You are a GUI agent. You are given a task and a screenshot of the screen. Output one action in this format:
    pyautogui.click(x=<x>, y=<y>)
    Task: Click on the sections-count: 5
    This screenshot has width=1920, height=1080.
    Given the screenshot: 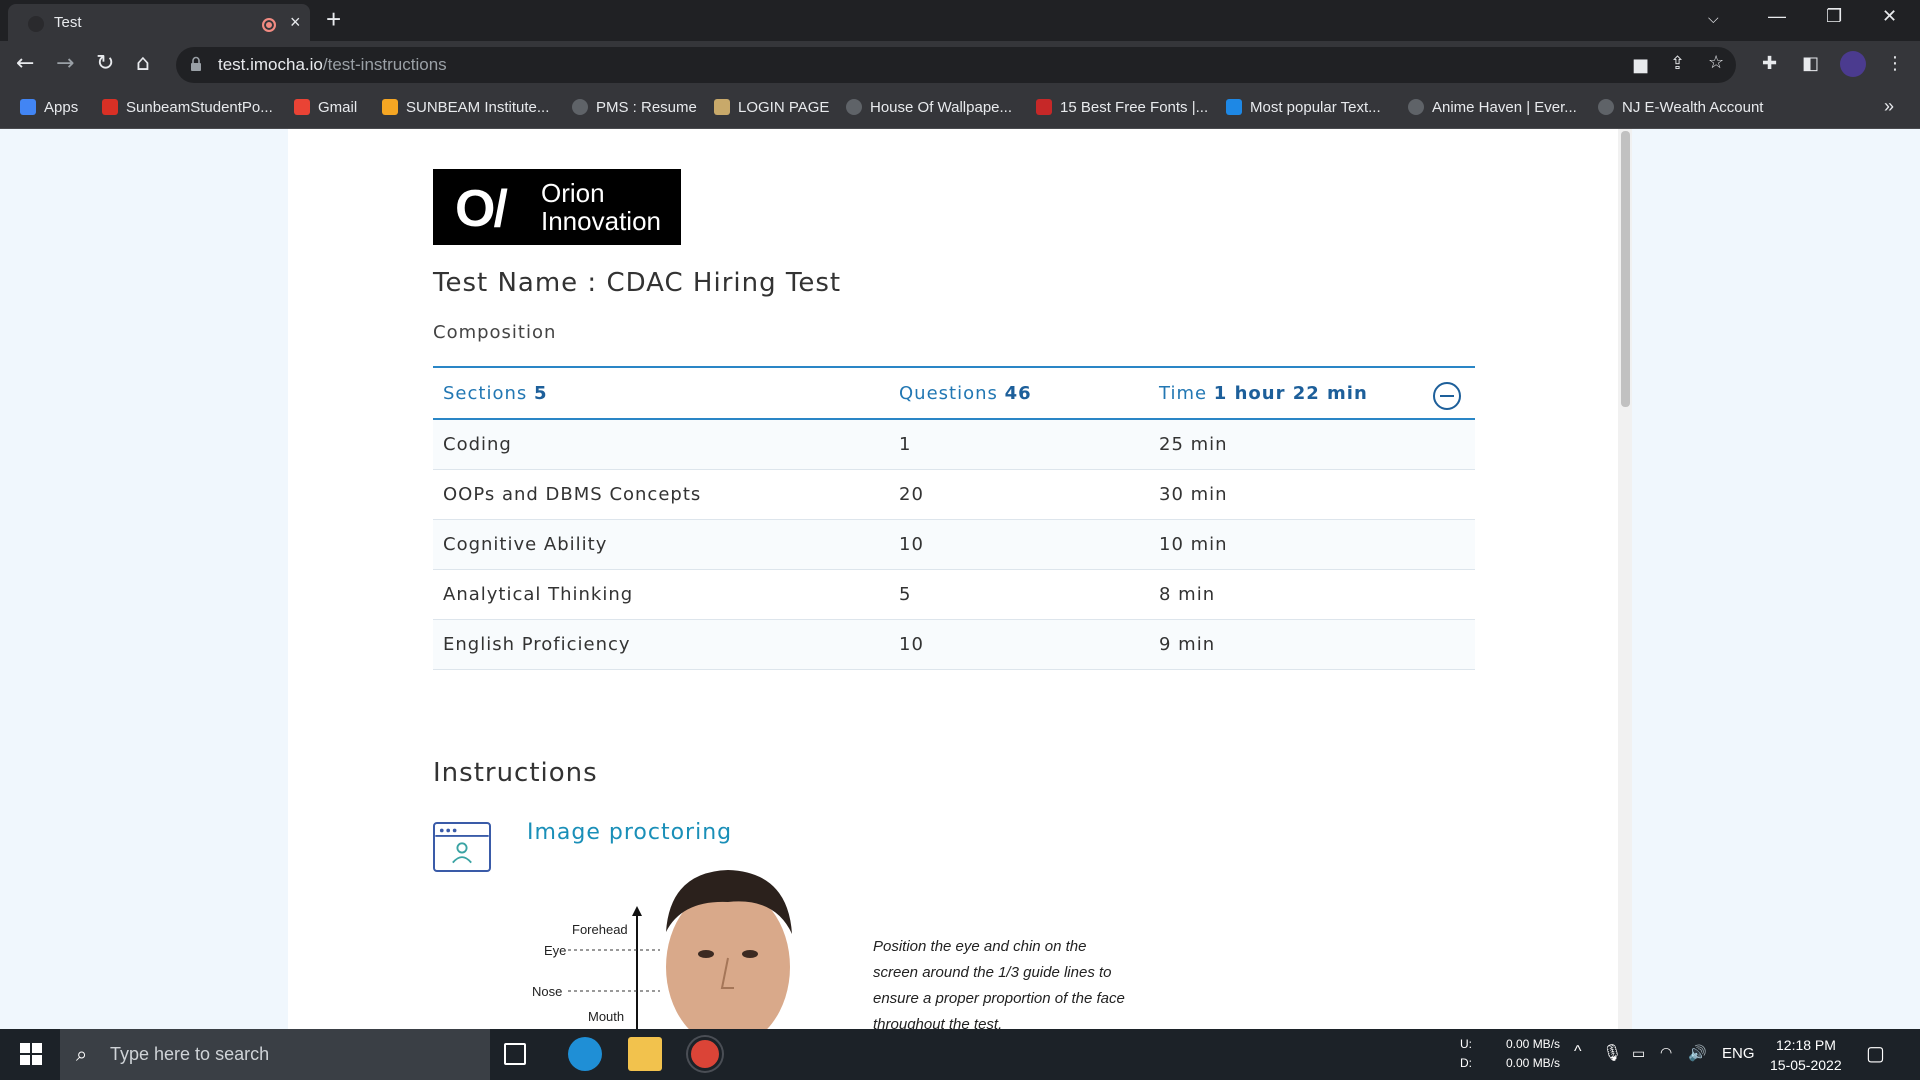 What is the action you would take?
    pyautogui.click(x=541, y=393)
    